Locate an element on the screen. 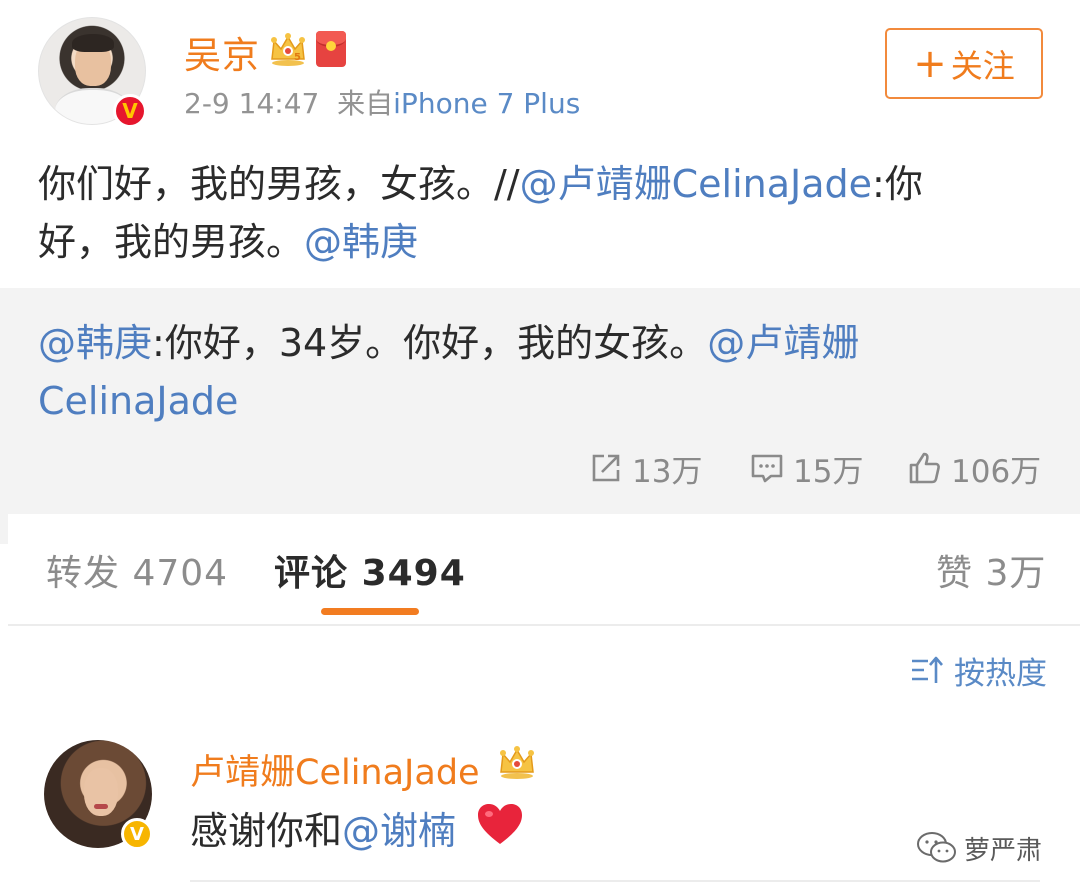  tab-count: 3万 is located at coordinates (1016, 573).